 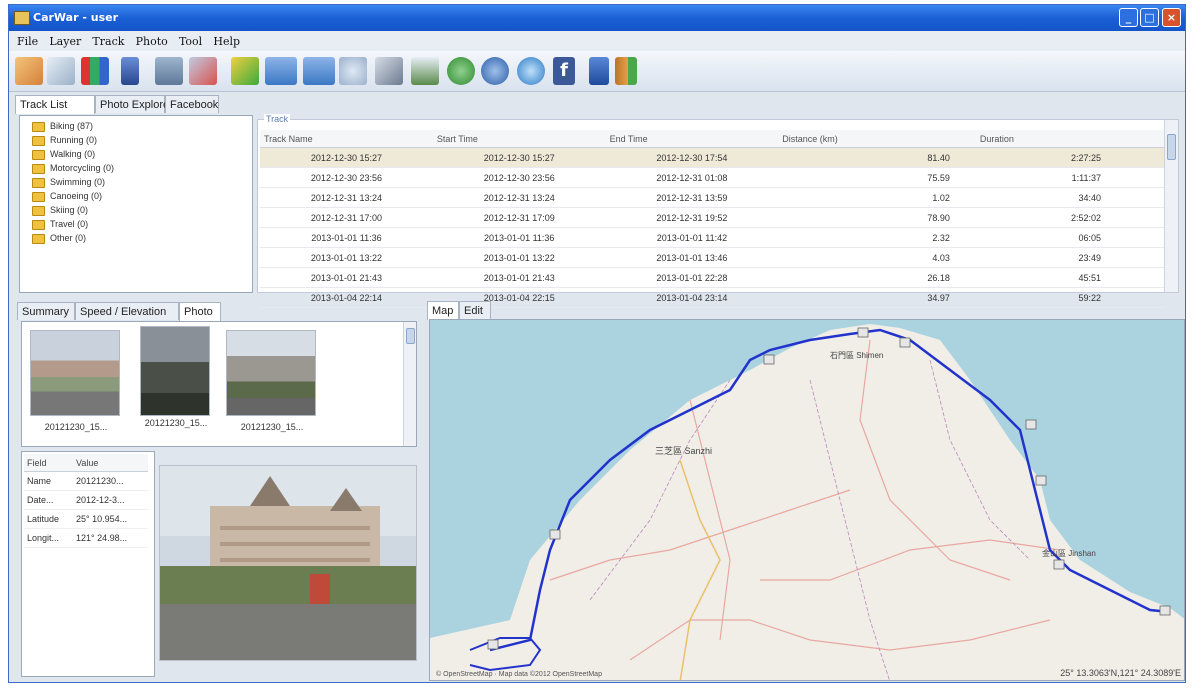 I want to click on table-cell: 1:11:37, so click(x=1070, y=177).